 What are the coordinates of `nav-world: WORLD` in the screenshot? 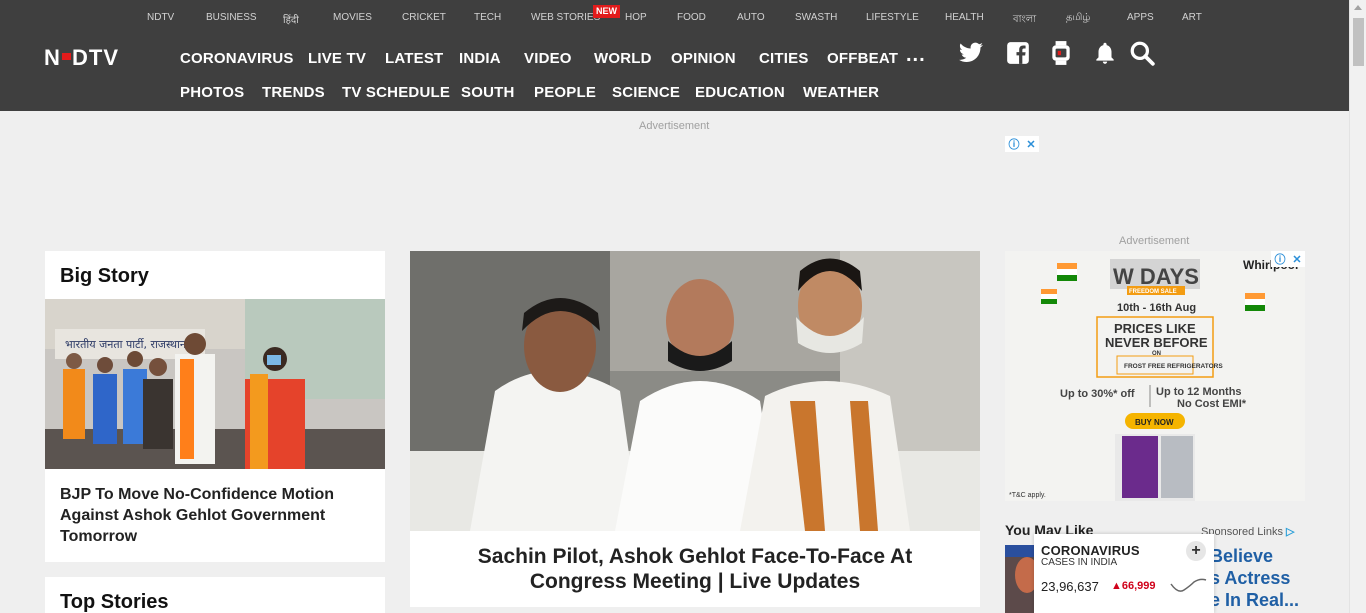 It's located at (623, 58).